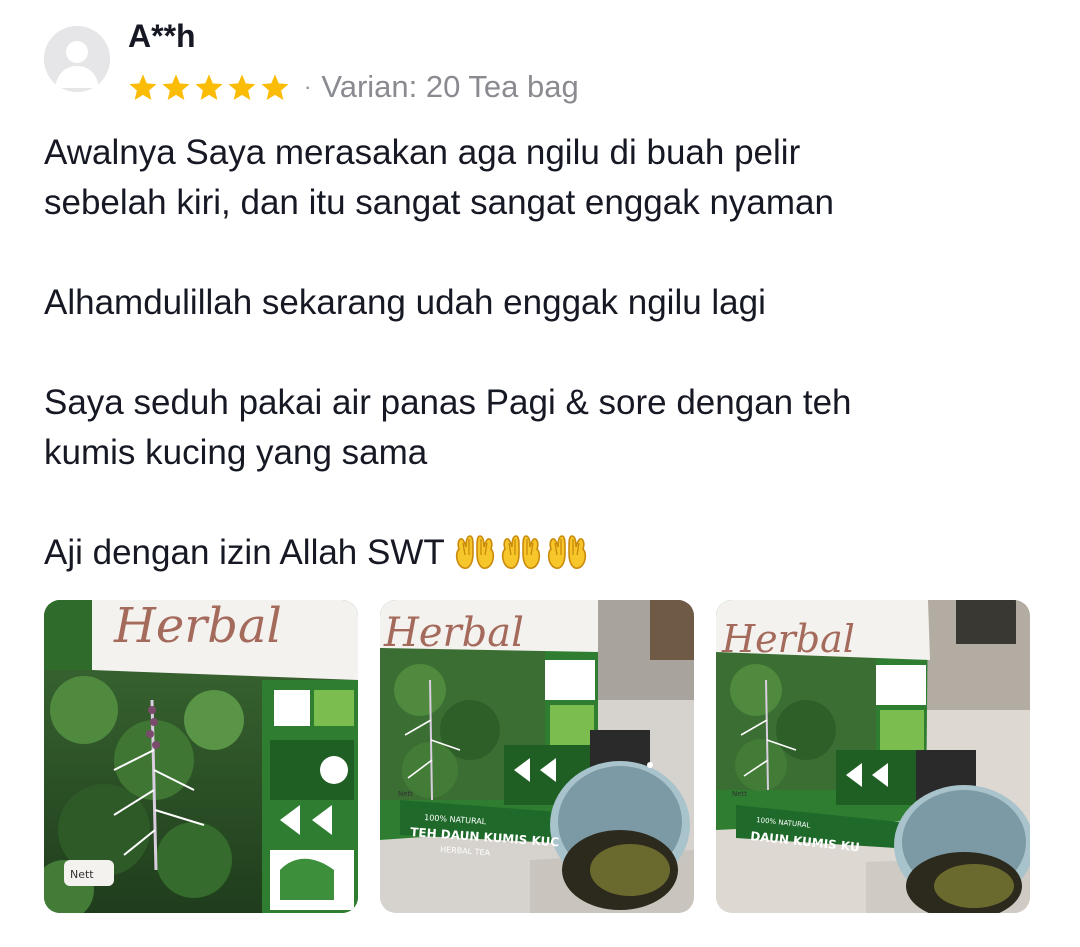 The width and height of the screenshot is (1080, 947). I want to click on default-avatar-icon, so click(77, 59).